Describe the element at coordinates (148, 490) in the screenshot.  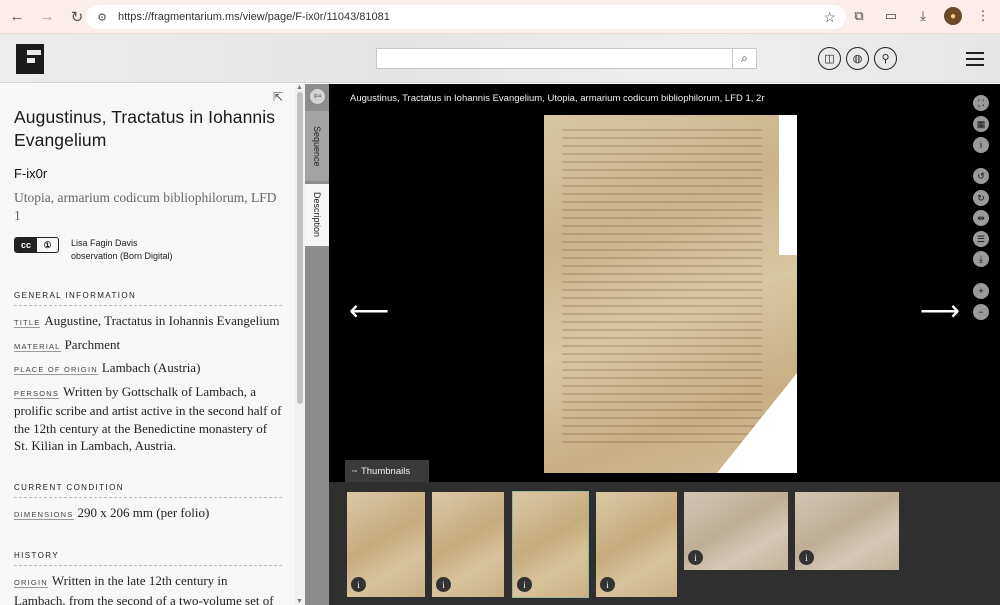
I see `section-current-condition: CURRENT CONDITION` at that location.